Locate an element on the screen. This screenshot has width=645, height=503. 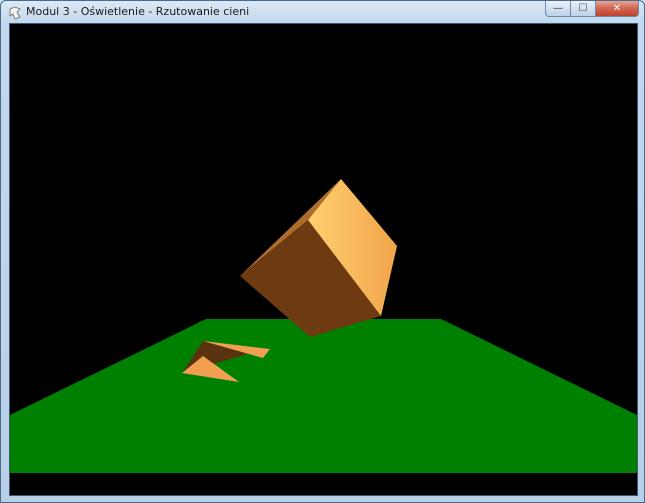
maximize-icon: ☐ is located at coordinates (583, 8).